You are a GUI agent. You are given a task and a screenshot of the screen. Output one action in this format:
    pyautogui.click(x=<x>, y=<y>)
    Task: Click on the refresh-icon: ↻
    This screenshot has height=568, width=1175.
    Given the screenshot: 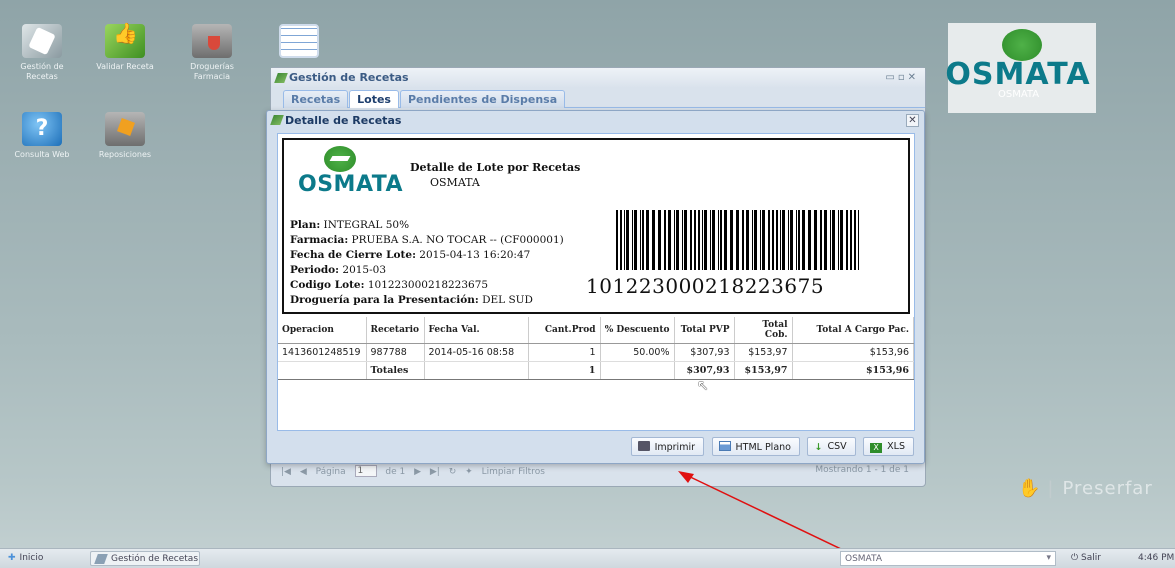 What is the action you would take?
    pyautogui.click(x=453, y=472)
    